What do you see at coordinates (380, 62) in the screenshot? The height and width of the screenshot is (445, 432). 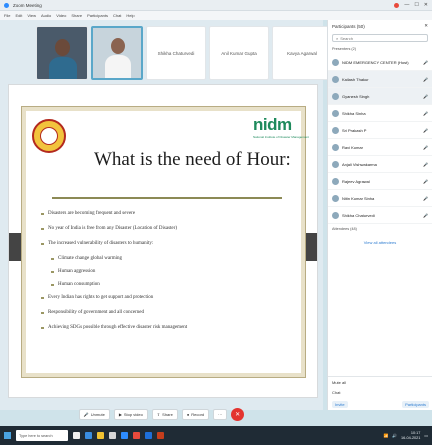 I see `participant-item: NIDM EMERGENCY CENTER (Host) 🎤` at bounding box center [380, 62].